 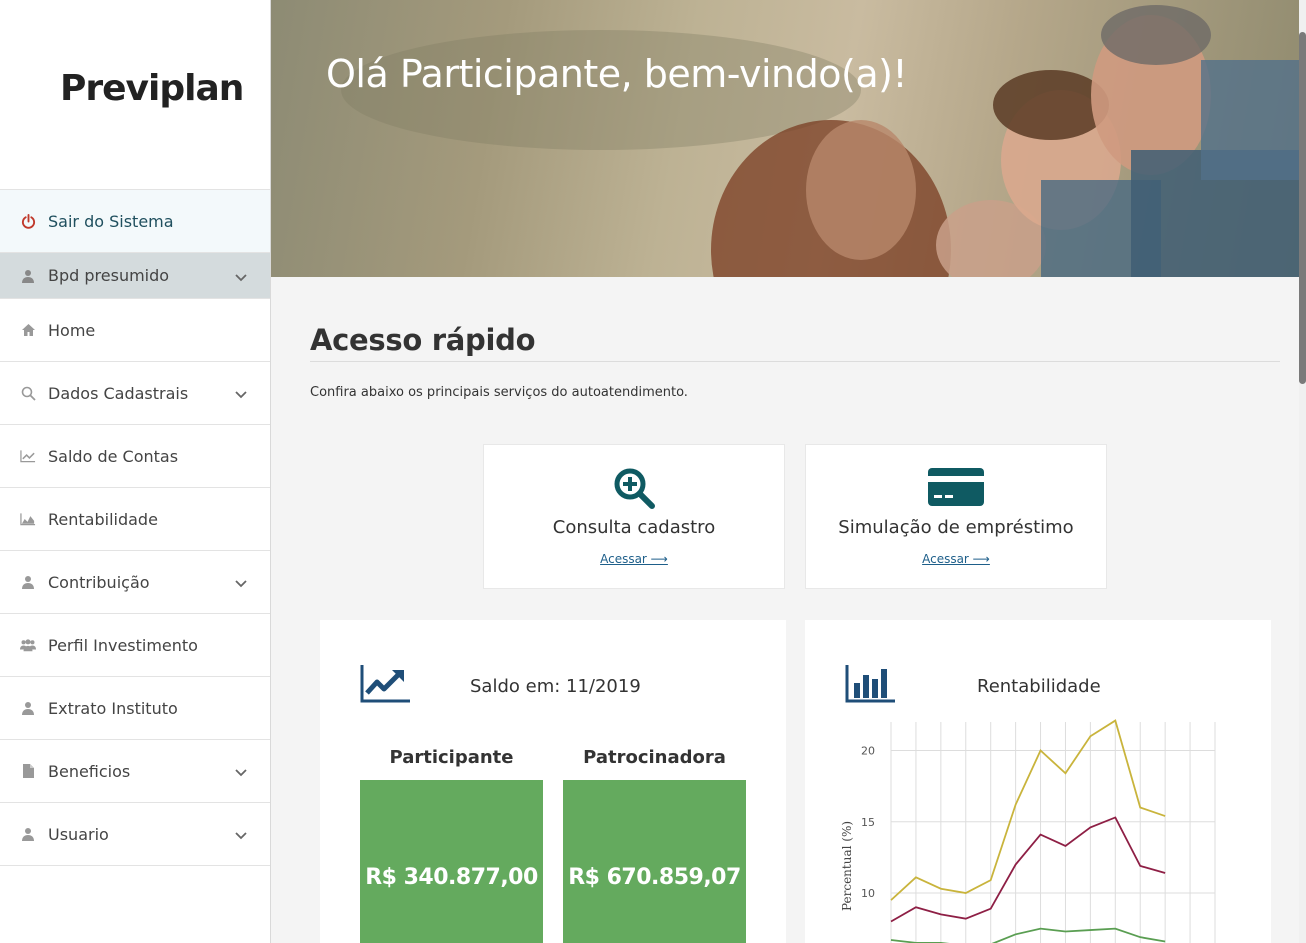 I want to click on sidebar-item-label: Dados Cadastrais, so click(x=118, y=393).